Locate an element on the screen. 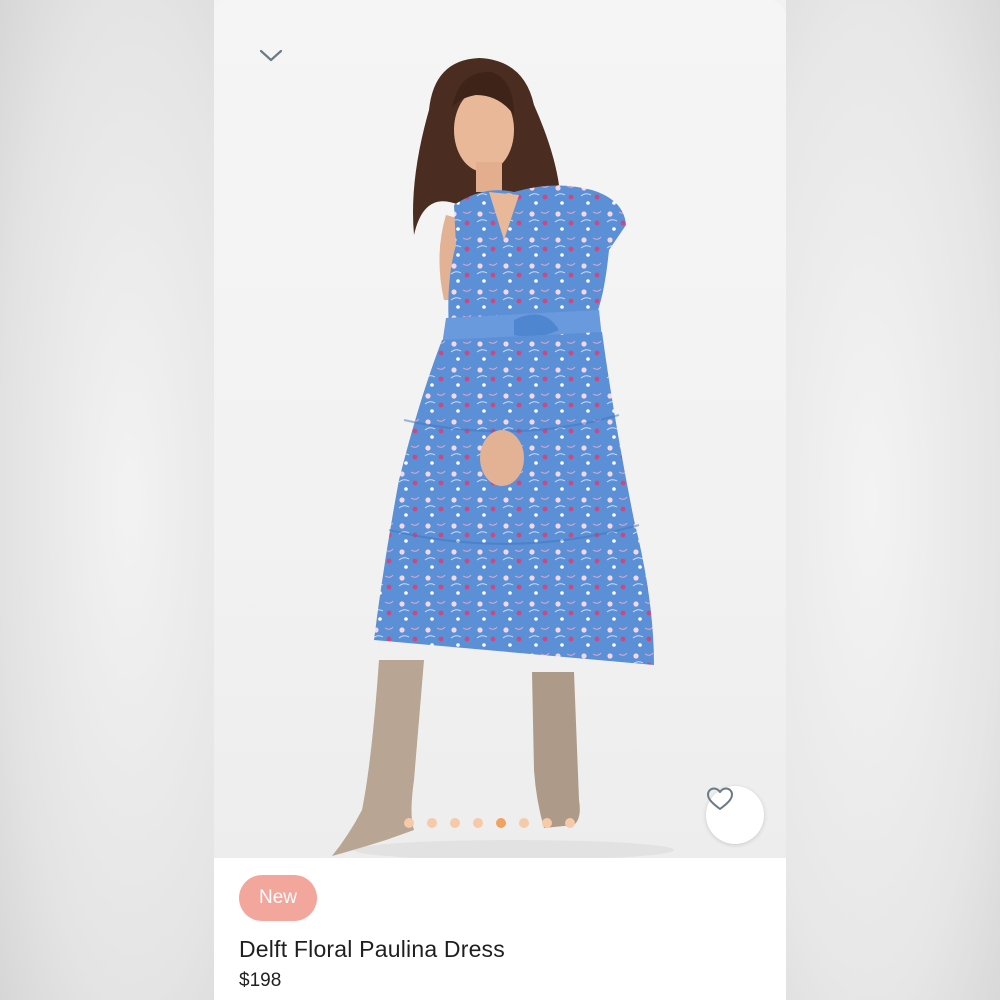  collapse-button is located at coordinates (276, 60).